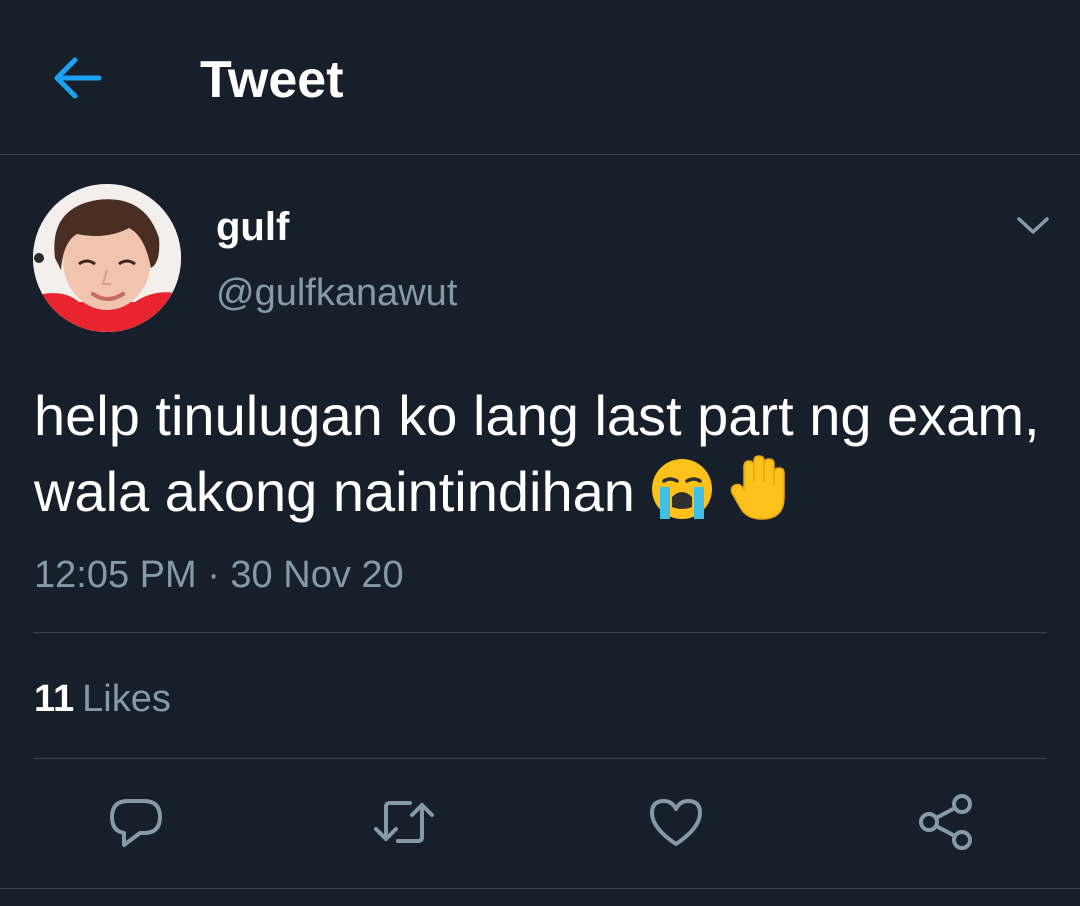  Describe the element at coordinates (252, 227) in the screenshot. I see `author-display-name: gulf` at that location.